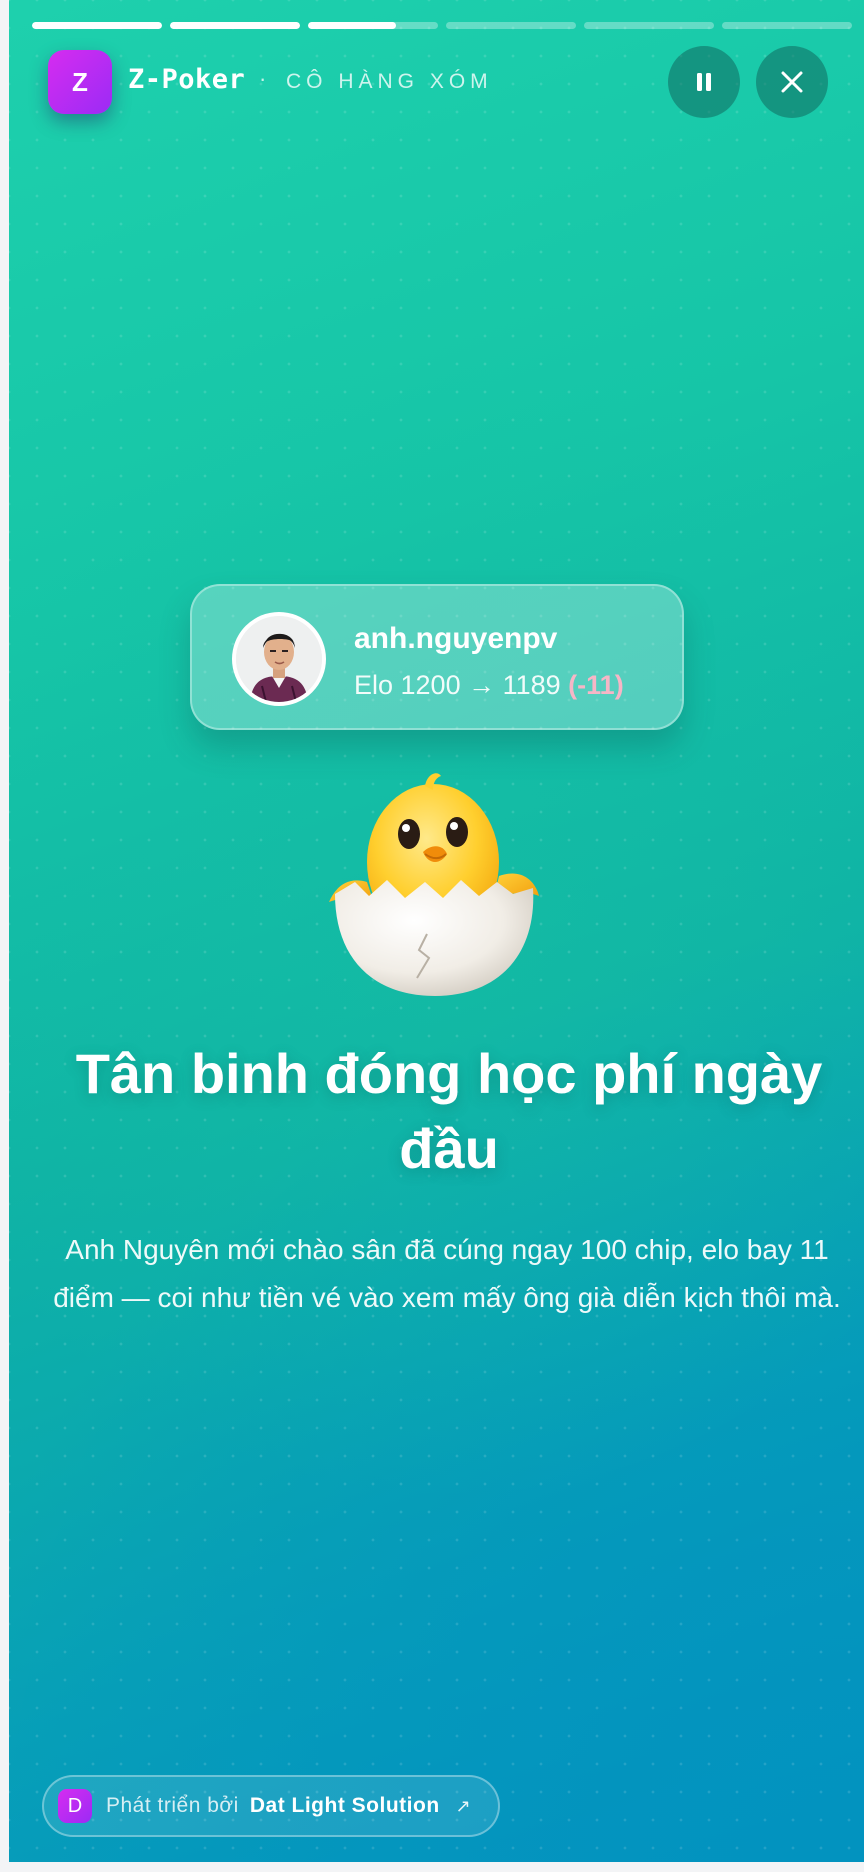  I want to click on close-icon, so click(792, 82).